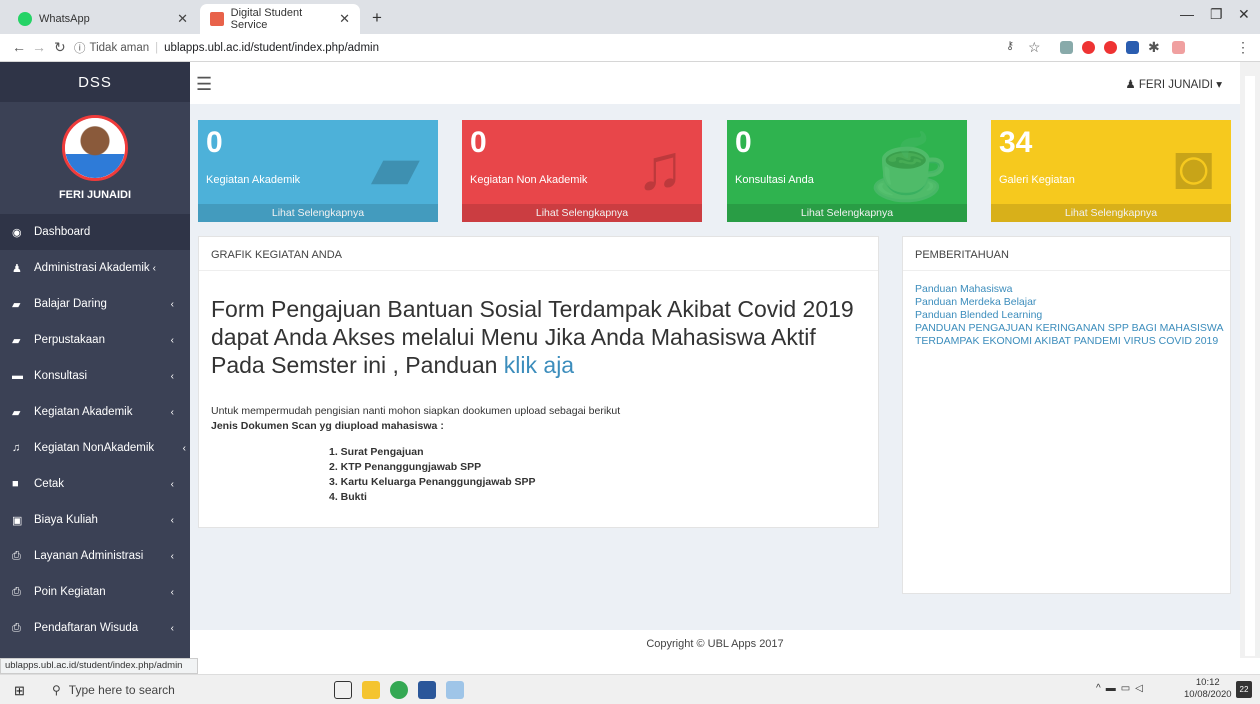 The width and height of the screenshot is (1260, 704). I want to click on music-icon: ♫, so click(16, 448).